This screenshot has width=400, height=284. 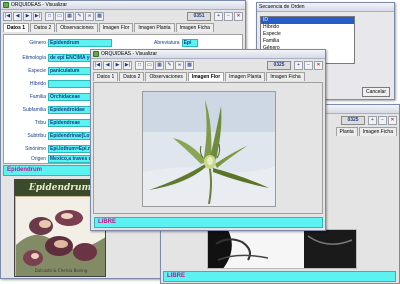 I want to click on plant-photo, so click(x=282, y=249).